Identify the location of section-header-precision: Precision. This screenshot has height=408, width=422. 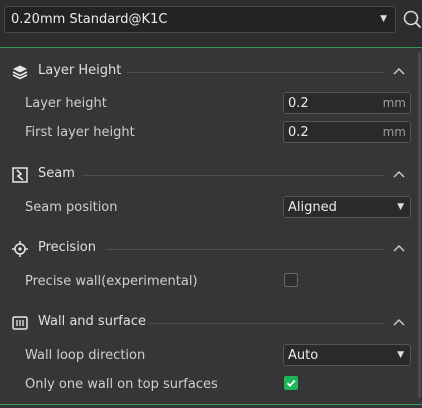
(209, 249).